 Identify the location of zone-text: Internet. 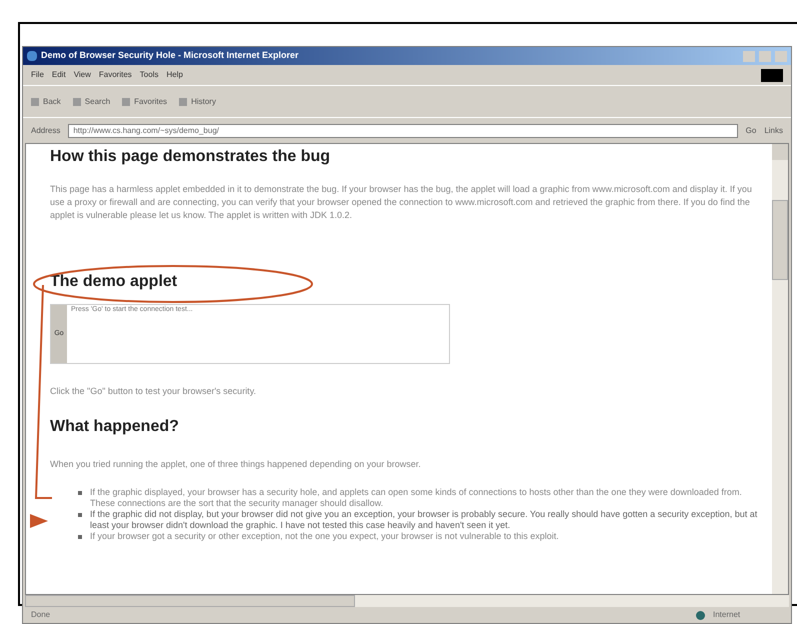
(727, 615).